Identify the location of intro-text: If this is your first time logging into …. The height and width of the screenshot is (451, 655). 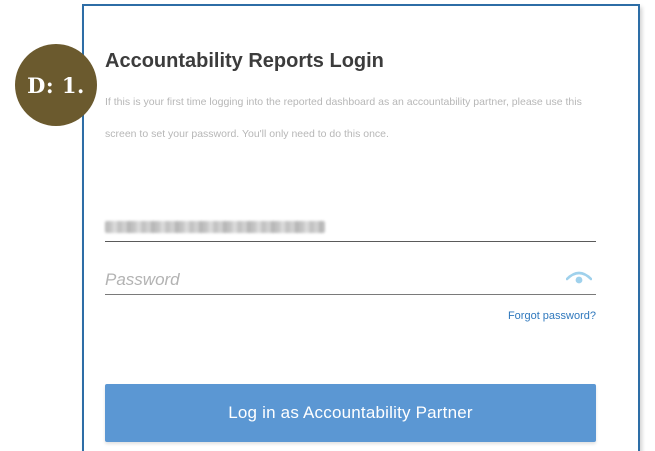
(343, 118).